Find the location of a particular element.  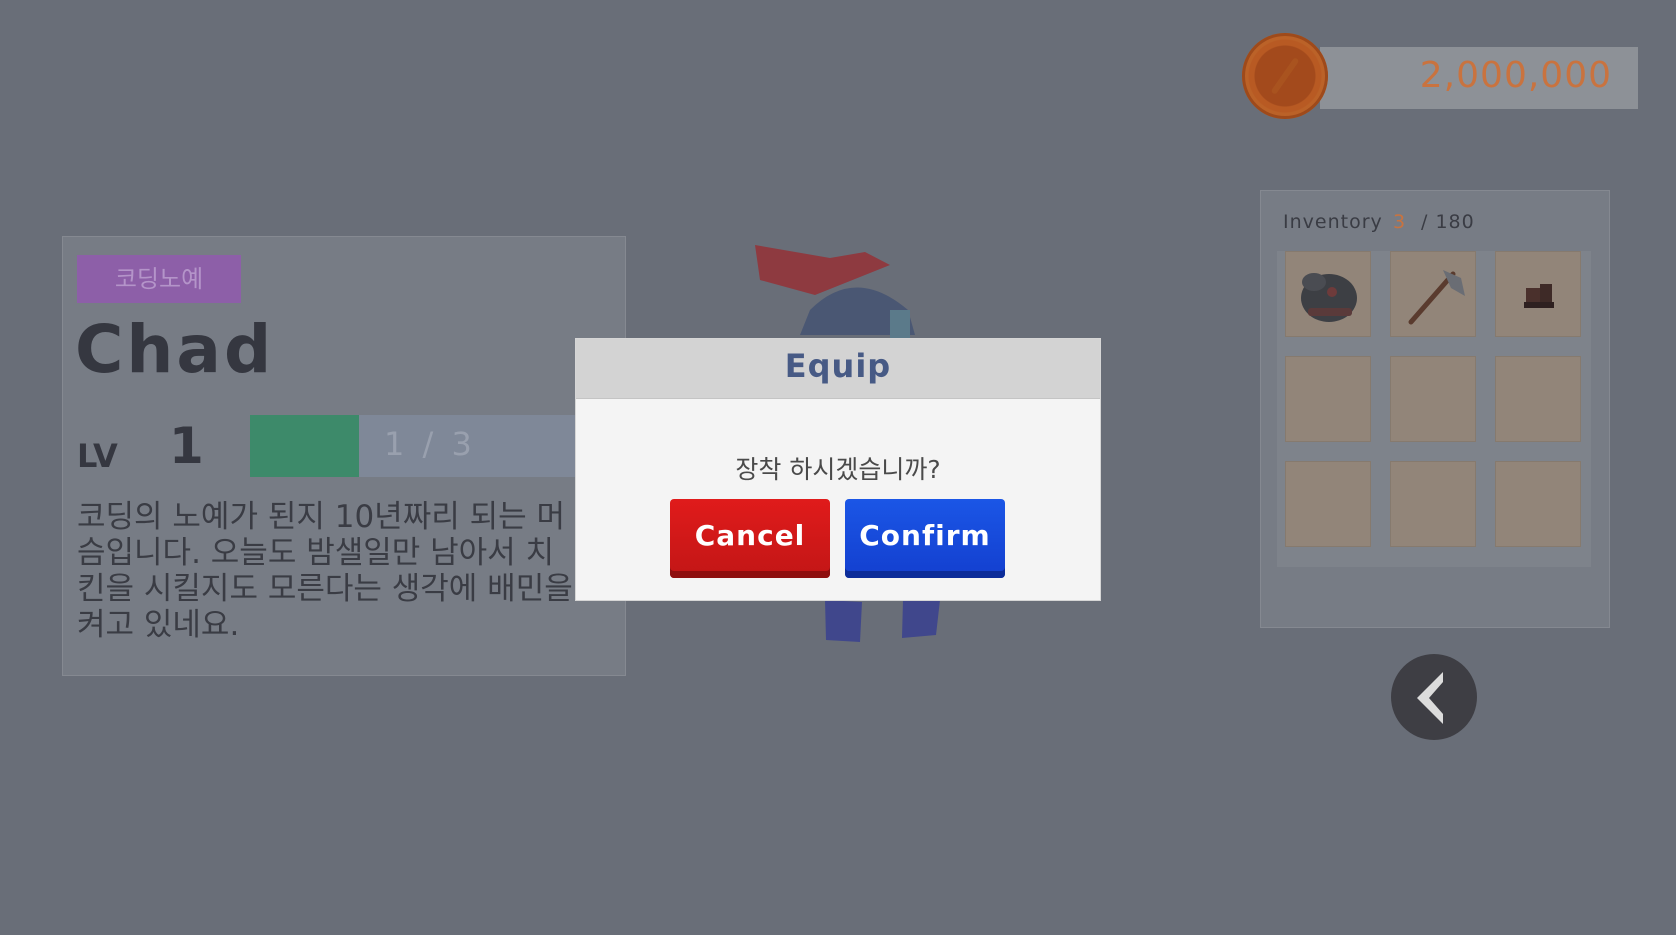

coin-bar: 2,000,000 is located at coordinates (1479, 78).